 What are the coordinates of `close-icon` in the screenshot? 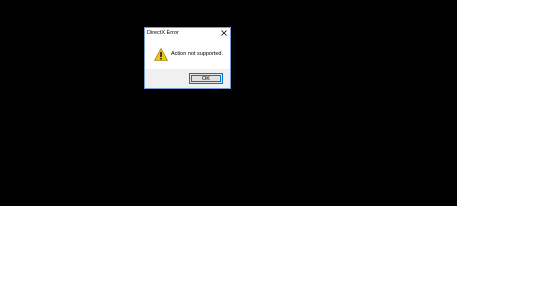 It's located at (223, 33).